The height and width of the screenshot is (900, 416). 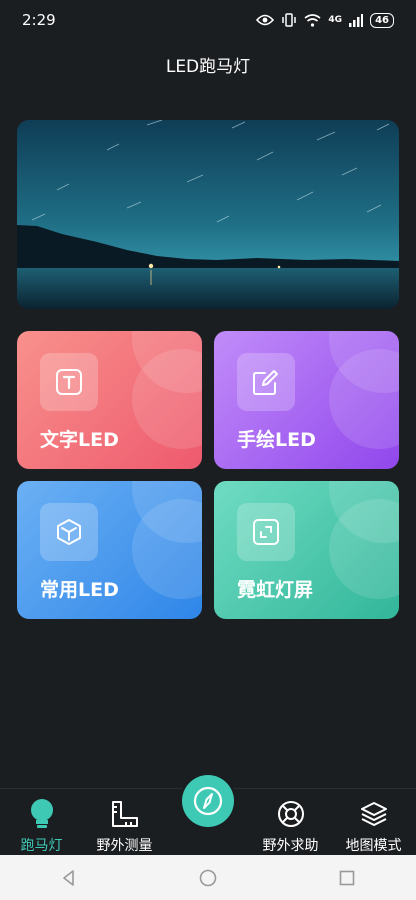 What do you see at coordinates (69, 382) in the screenshot?
I see `text-t-icon` at bounding box center [69, 382].